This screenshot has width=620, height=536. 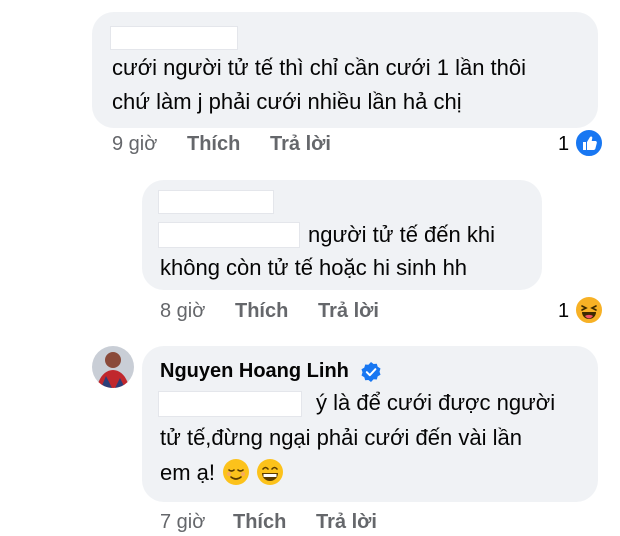 I want to click on comment-text-line: ý là để cưới được người, so click(x=436, y=402).